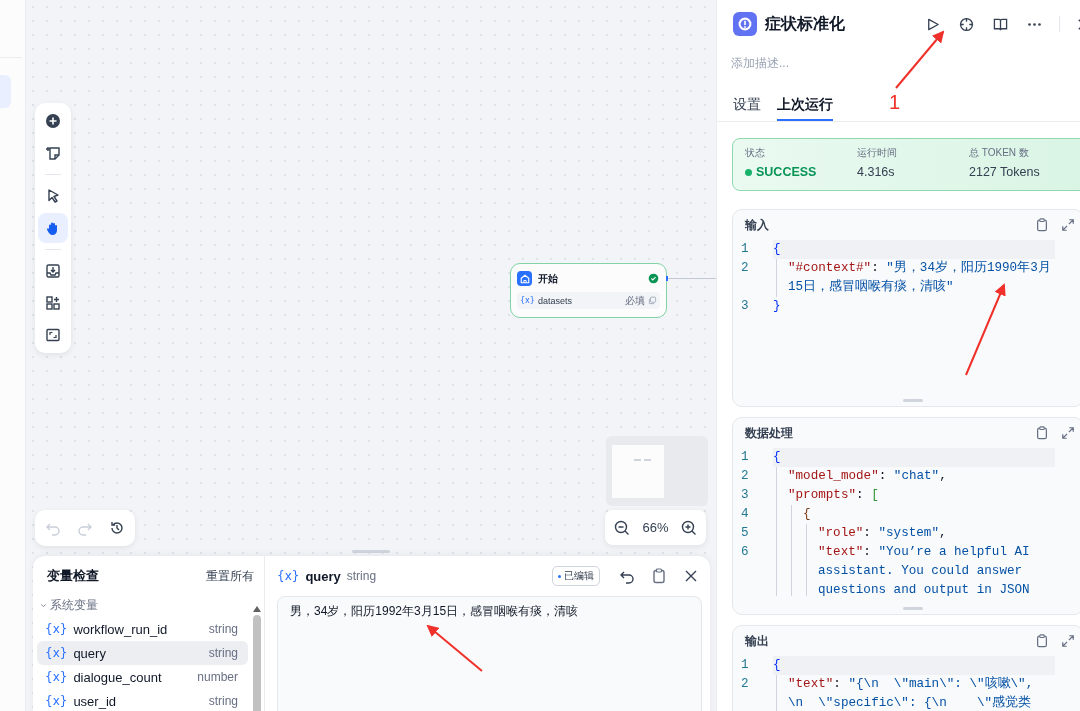 This screenshot has height=711, width=1080. What do you see at coordinates (911, 693) in the screenshot?
I see `code-line: "text": "{\n \"main\": \"咳嗽\", \n \"specific\": {\n \"感觉类` at bounding box center [911, 693].